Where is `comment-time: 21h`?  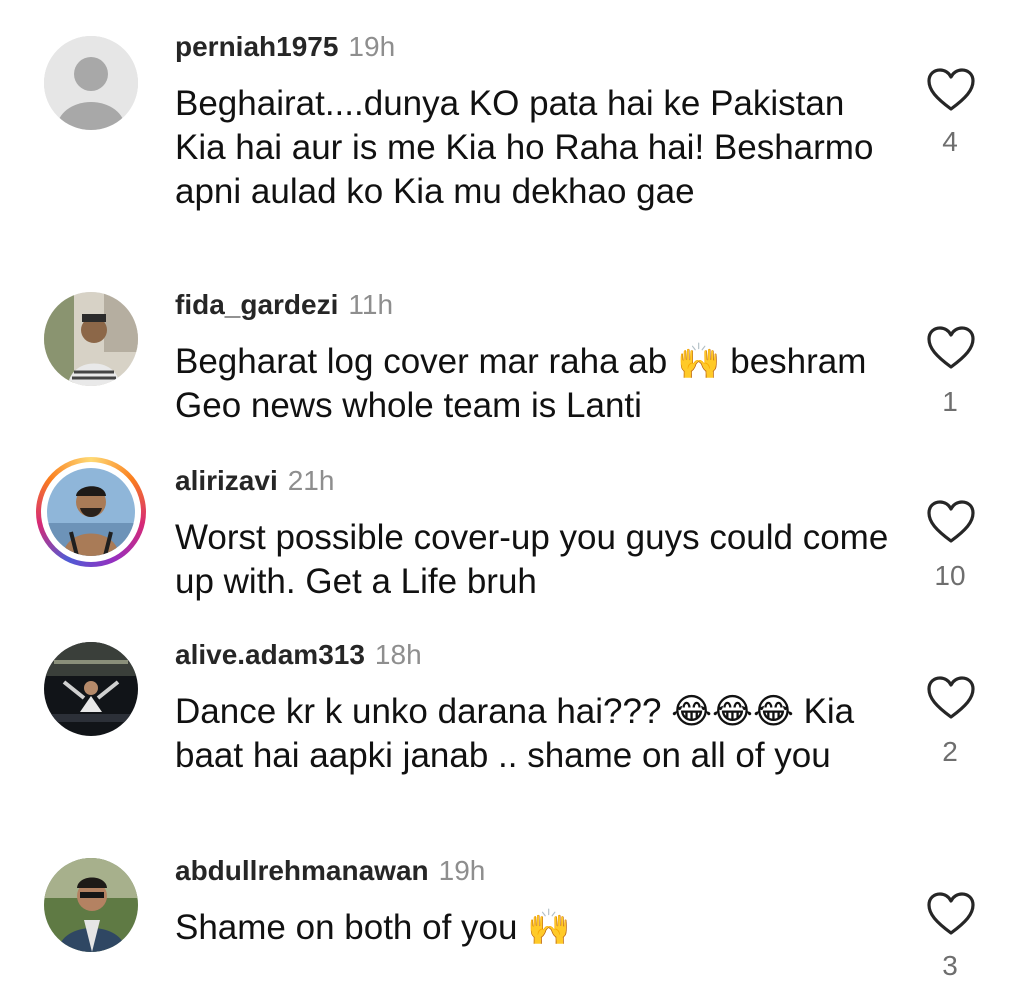 comment-time: 21h is located at coordinates (311, 480).